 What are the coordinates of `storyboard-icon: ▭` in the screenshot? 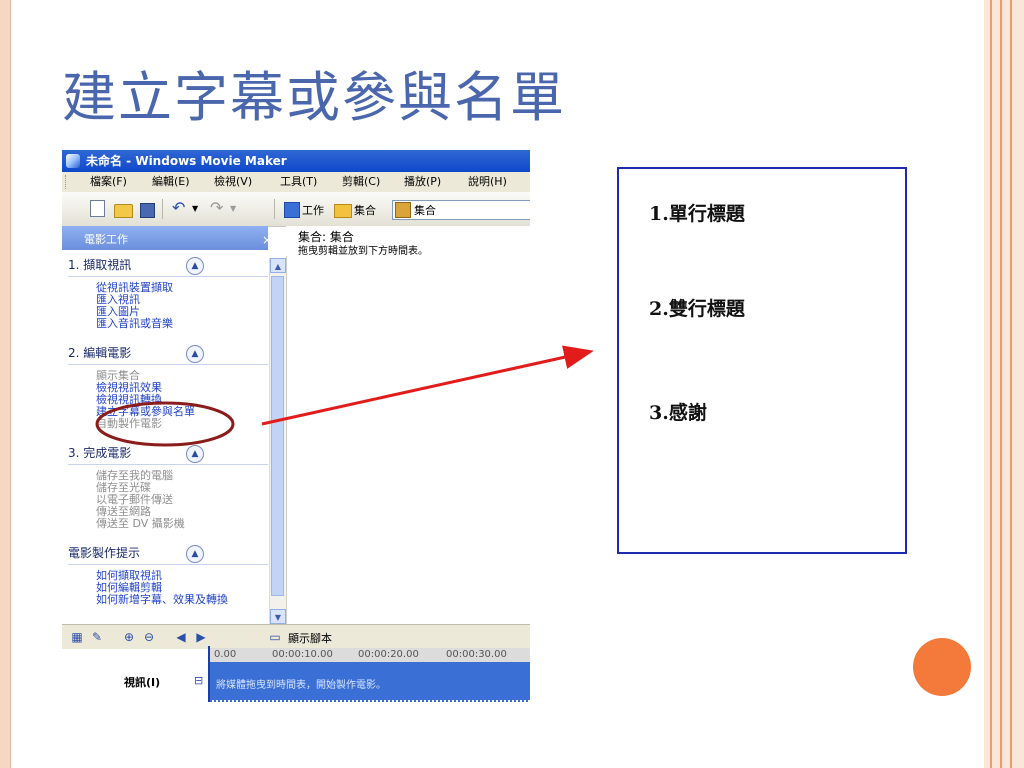 It's located at (275, 637).